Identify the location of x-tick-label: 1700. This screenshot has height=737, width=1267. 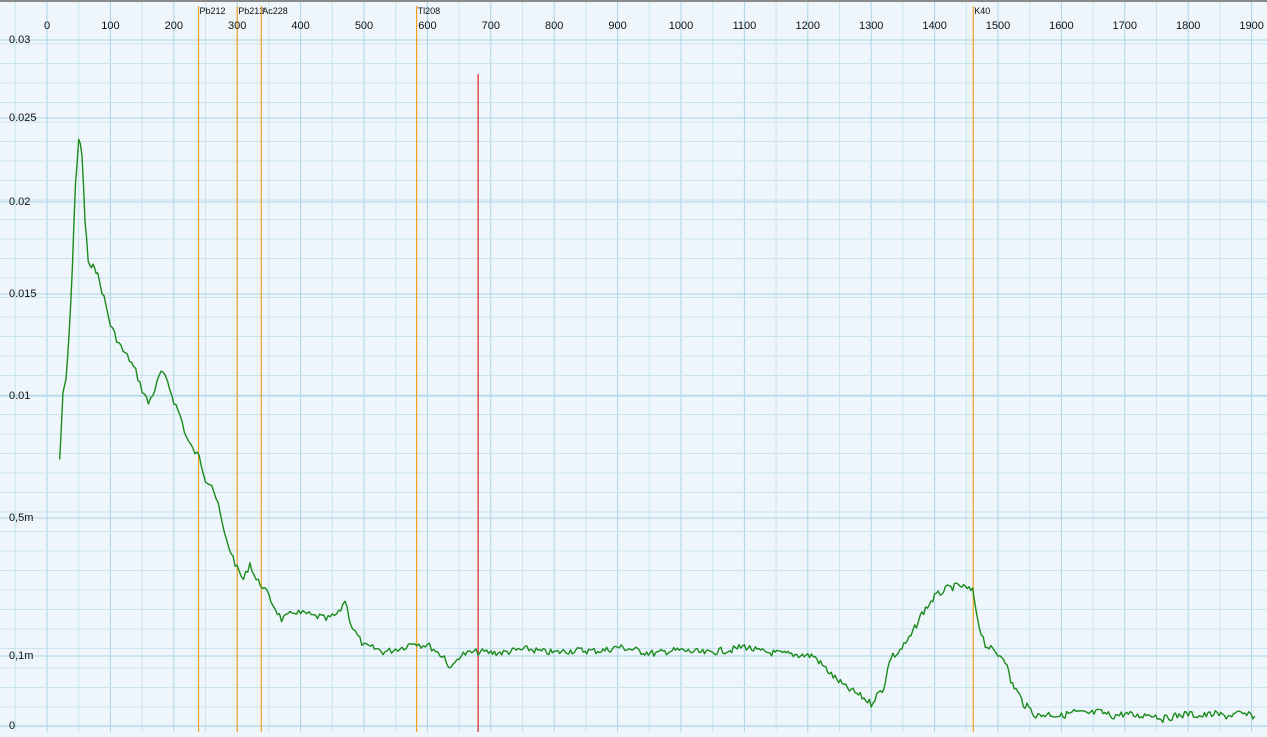
(1125, 26).